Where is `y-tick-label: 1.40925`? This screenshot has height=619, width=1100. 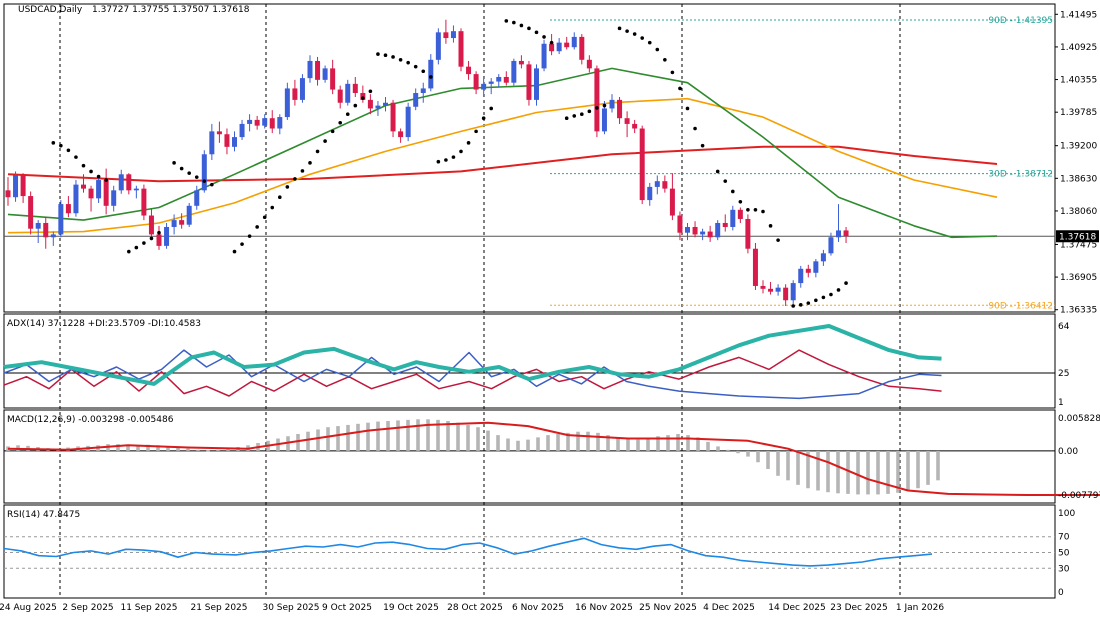 y-tick-label: 1.40925 is located at coordinates (1078, 48).